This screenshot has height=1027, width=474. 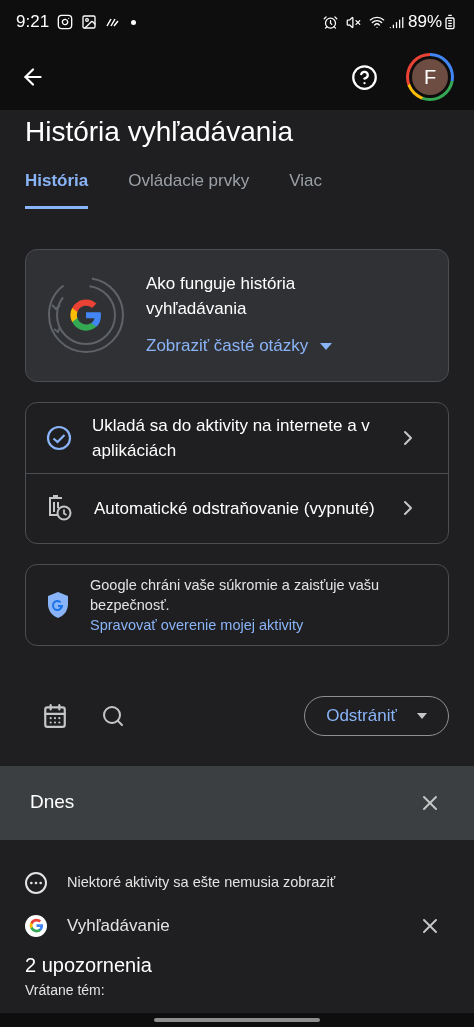 What do you see at coordinates (450, 22) in the screenshot?
I see `battery-icon` at bounding box center [450, 22].